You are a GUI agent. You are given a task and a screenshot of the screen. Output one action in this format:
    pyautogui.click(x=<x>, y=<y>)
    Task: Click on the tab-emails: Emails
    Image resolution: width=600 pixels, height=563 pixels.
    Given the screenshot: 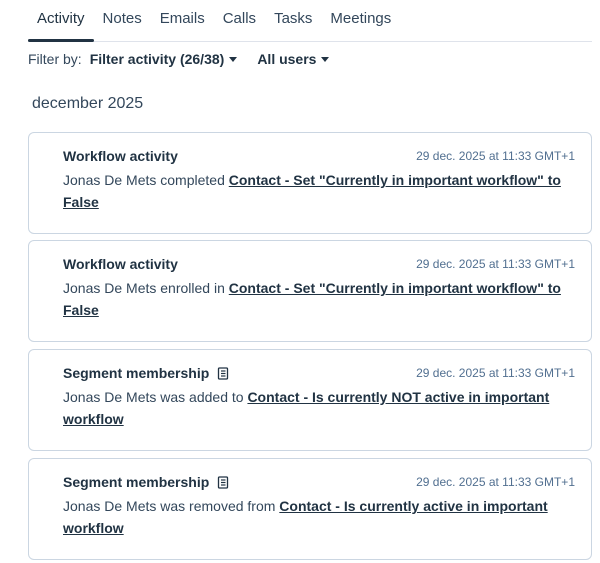 What is the action you would take?
    pyautogui.click(x=182, y=20)
    